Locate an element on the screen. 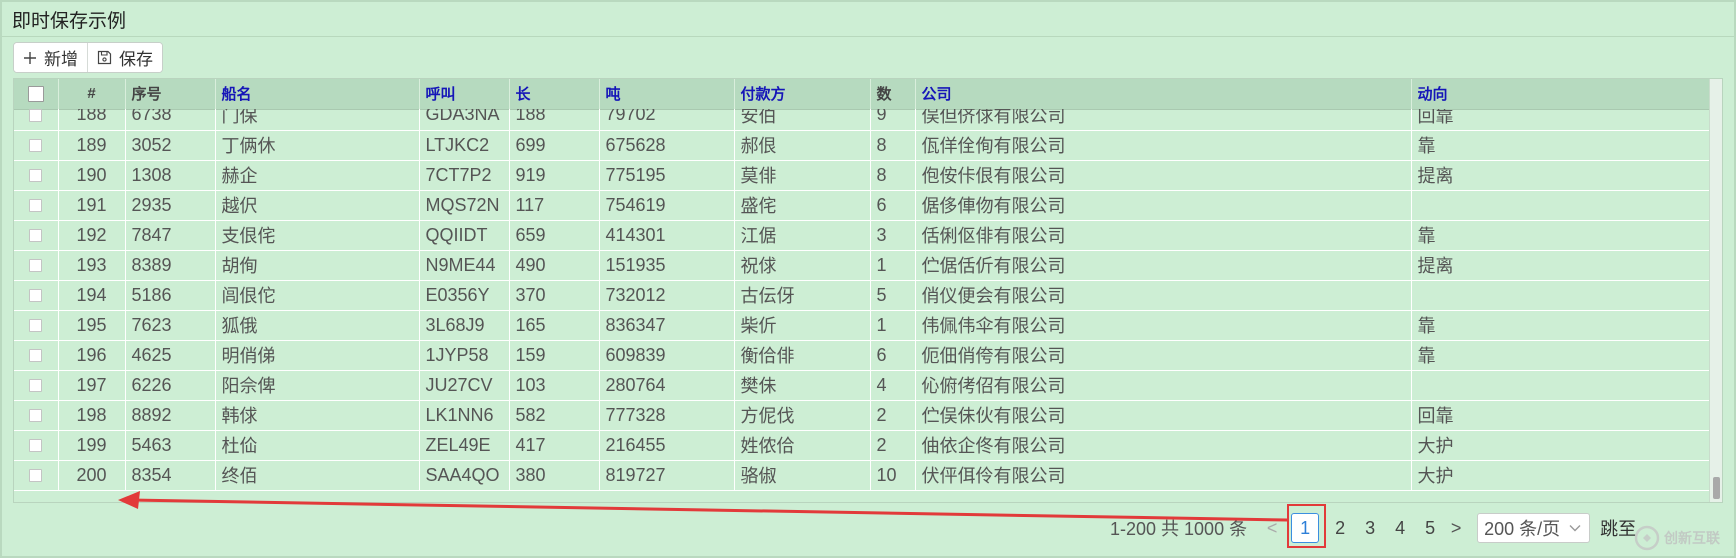 The height and width of the screenshot is (558, 1736). tonnage-cell: 414301 is located at coordinates (667, 235).